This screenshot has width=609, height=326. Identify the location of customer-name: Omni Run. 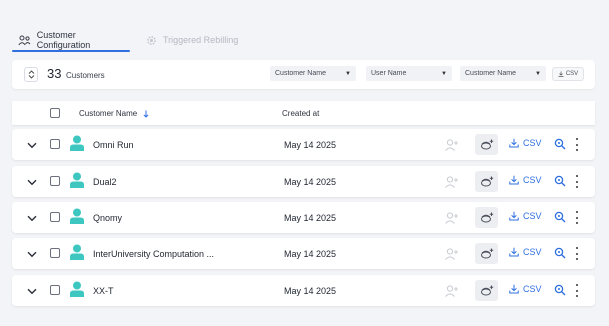
(113, 145).